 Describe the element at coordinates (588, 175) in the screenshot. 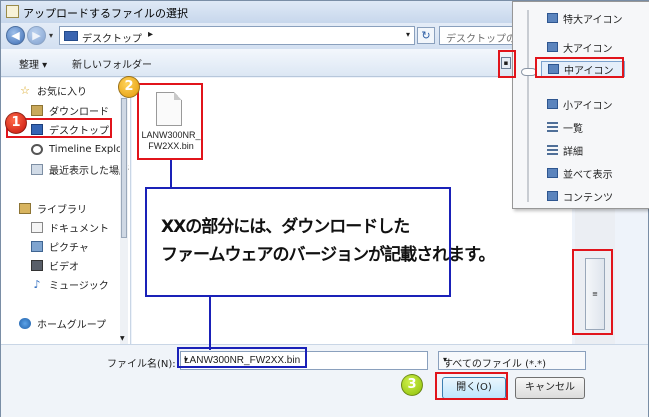

I see `view-menu-item-label: 並べて表示` at that location.